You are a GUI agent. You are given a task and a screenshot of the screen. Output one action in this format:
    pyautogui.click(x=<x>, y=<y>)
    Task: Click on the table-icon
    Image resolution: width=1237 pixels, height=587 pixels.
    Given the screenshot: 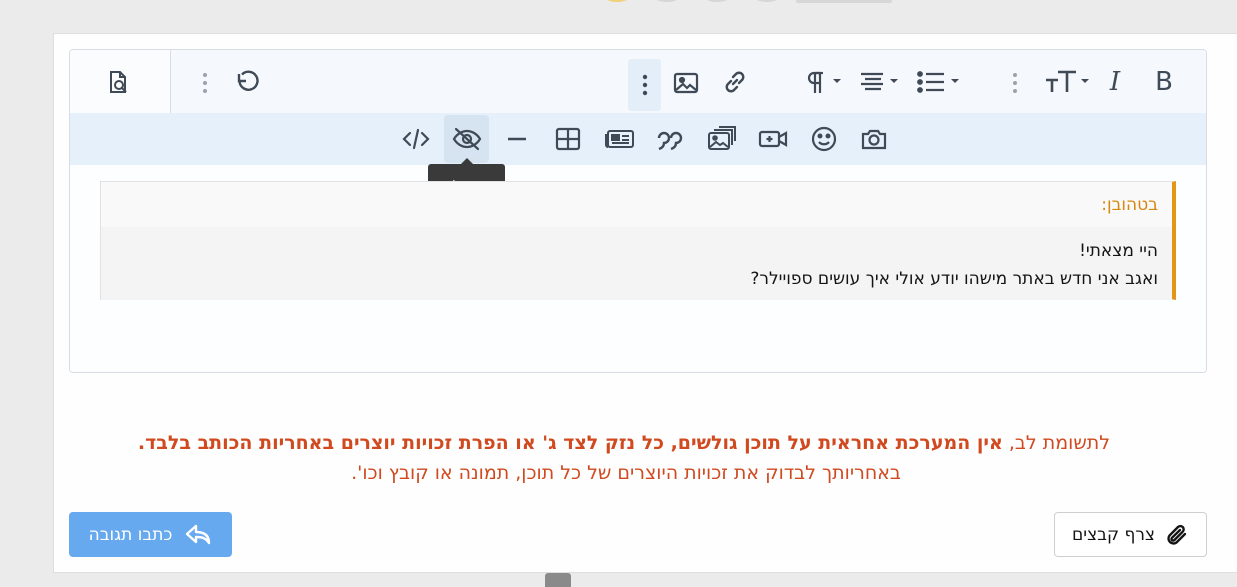 What is the action you would take?
    pyautogui.click(x=568, y=139)
    